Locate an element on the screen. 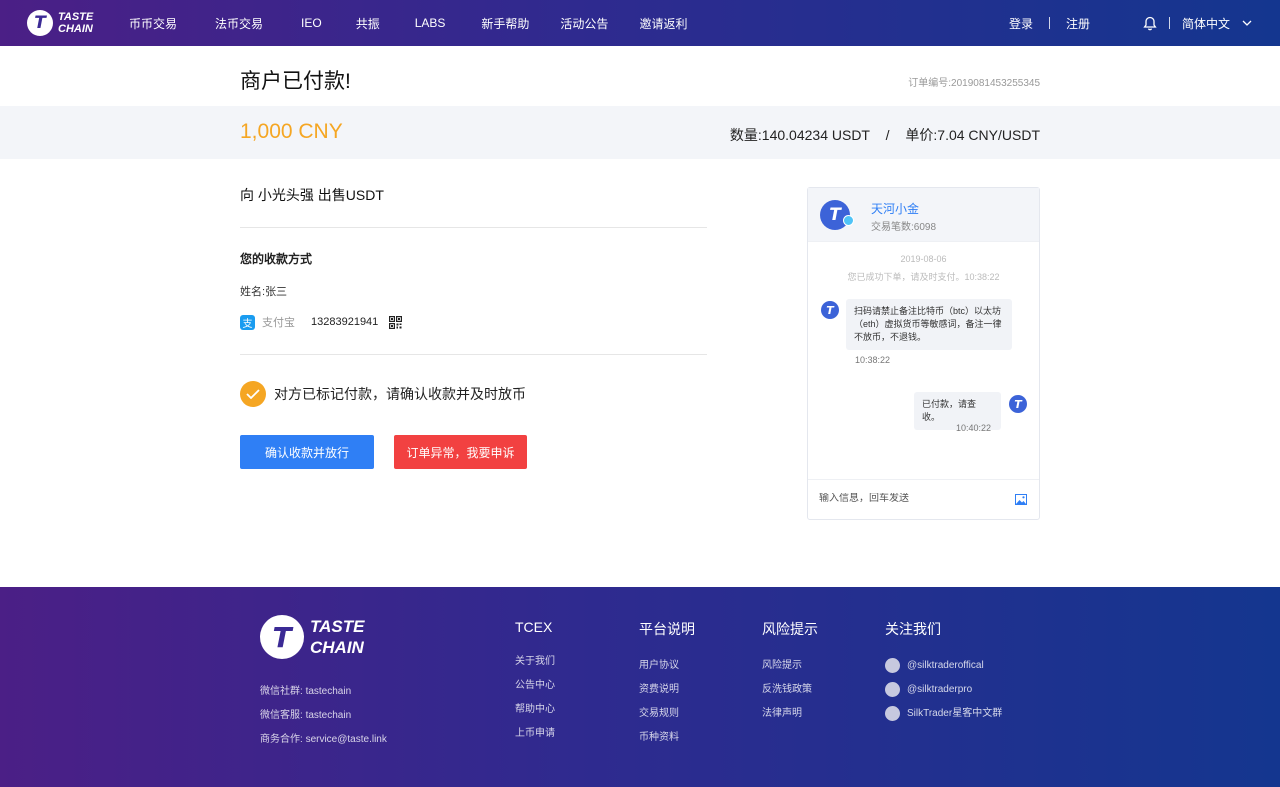 The image size is (1280, 787). footer-logo-letter: T is located at coordinates (282, 637).